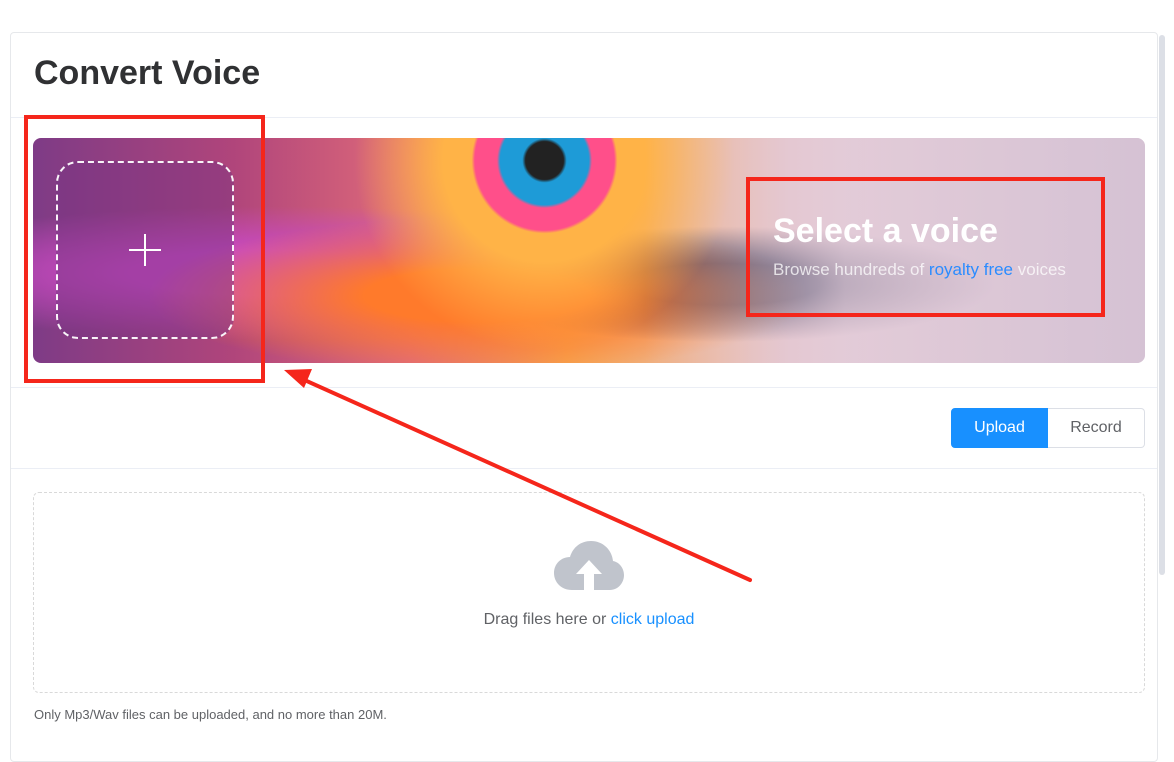 Image resolution: width=1174 pixels, height=762 pixels. What do you see at coordinates (925, 247) in the screenshot?
I see `annotation-box-voice` at bounding box center [925, 247].